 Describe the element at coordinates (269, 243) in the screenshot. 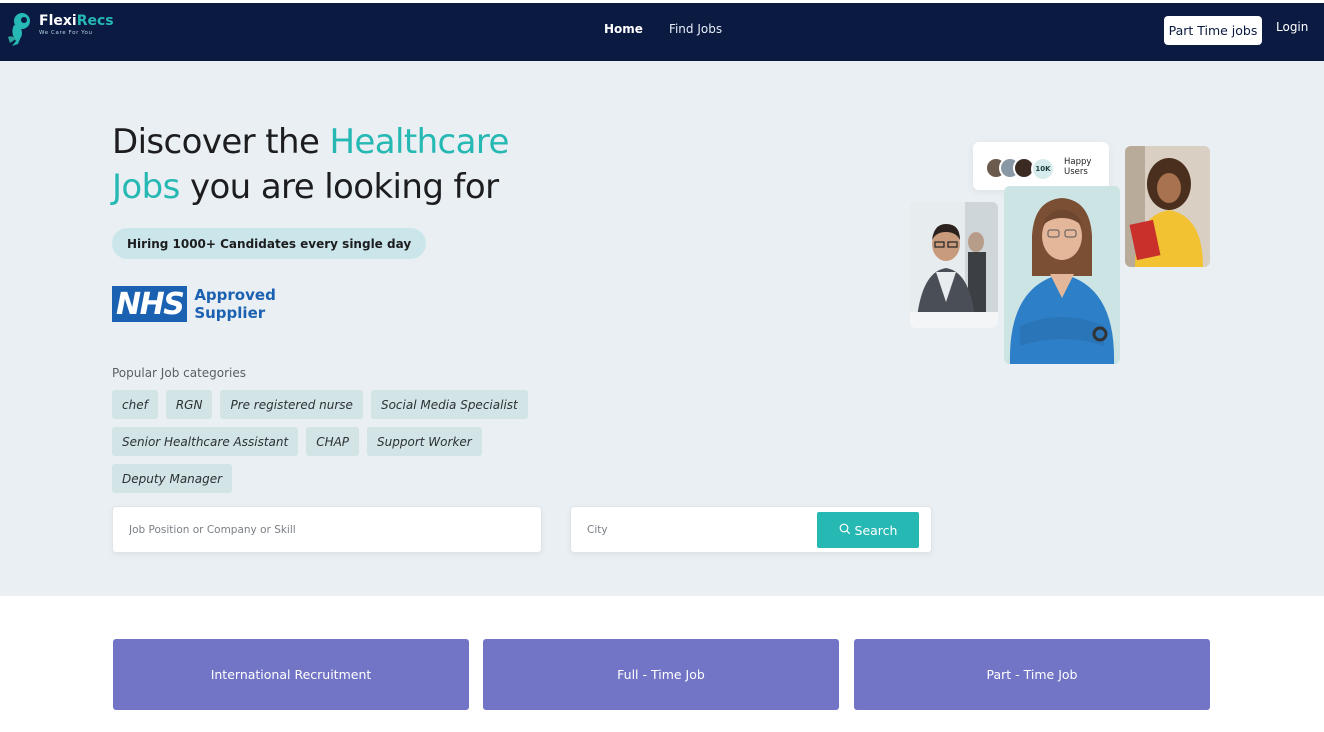

I see `hiring-pill: Hiring 1000+ Candidates every single day` at that location.